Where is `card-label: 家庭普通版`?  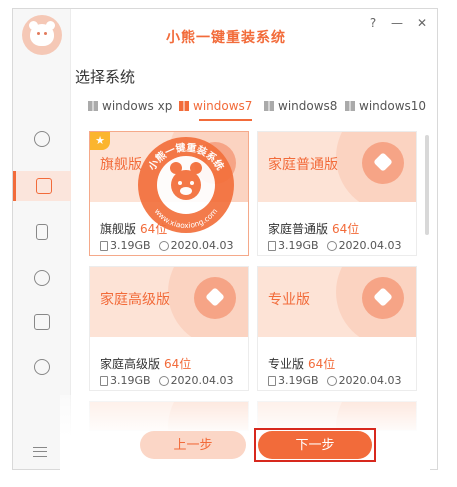 card-label: 家庭普通版 is located at coordinates (303, 165).